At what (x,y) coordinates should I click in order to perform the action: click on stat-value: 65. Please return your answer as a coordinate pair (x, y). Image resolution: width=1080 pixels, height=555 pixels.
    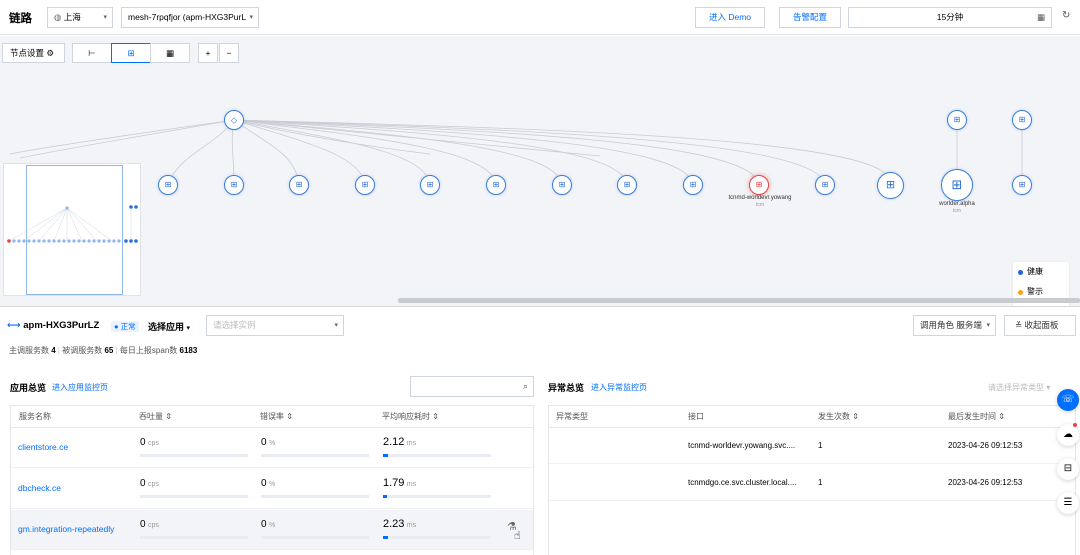
    Looking at the image, I should click on (109, 350).